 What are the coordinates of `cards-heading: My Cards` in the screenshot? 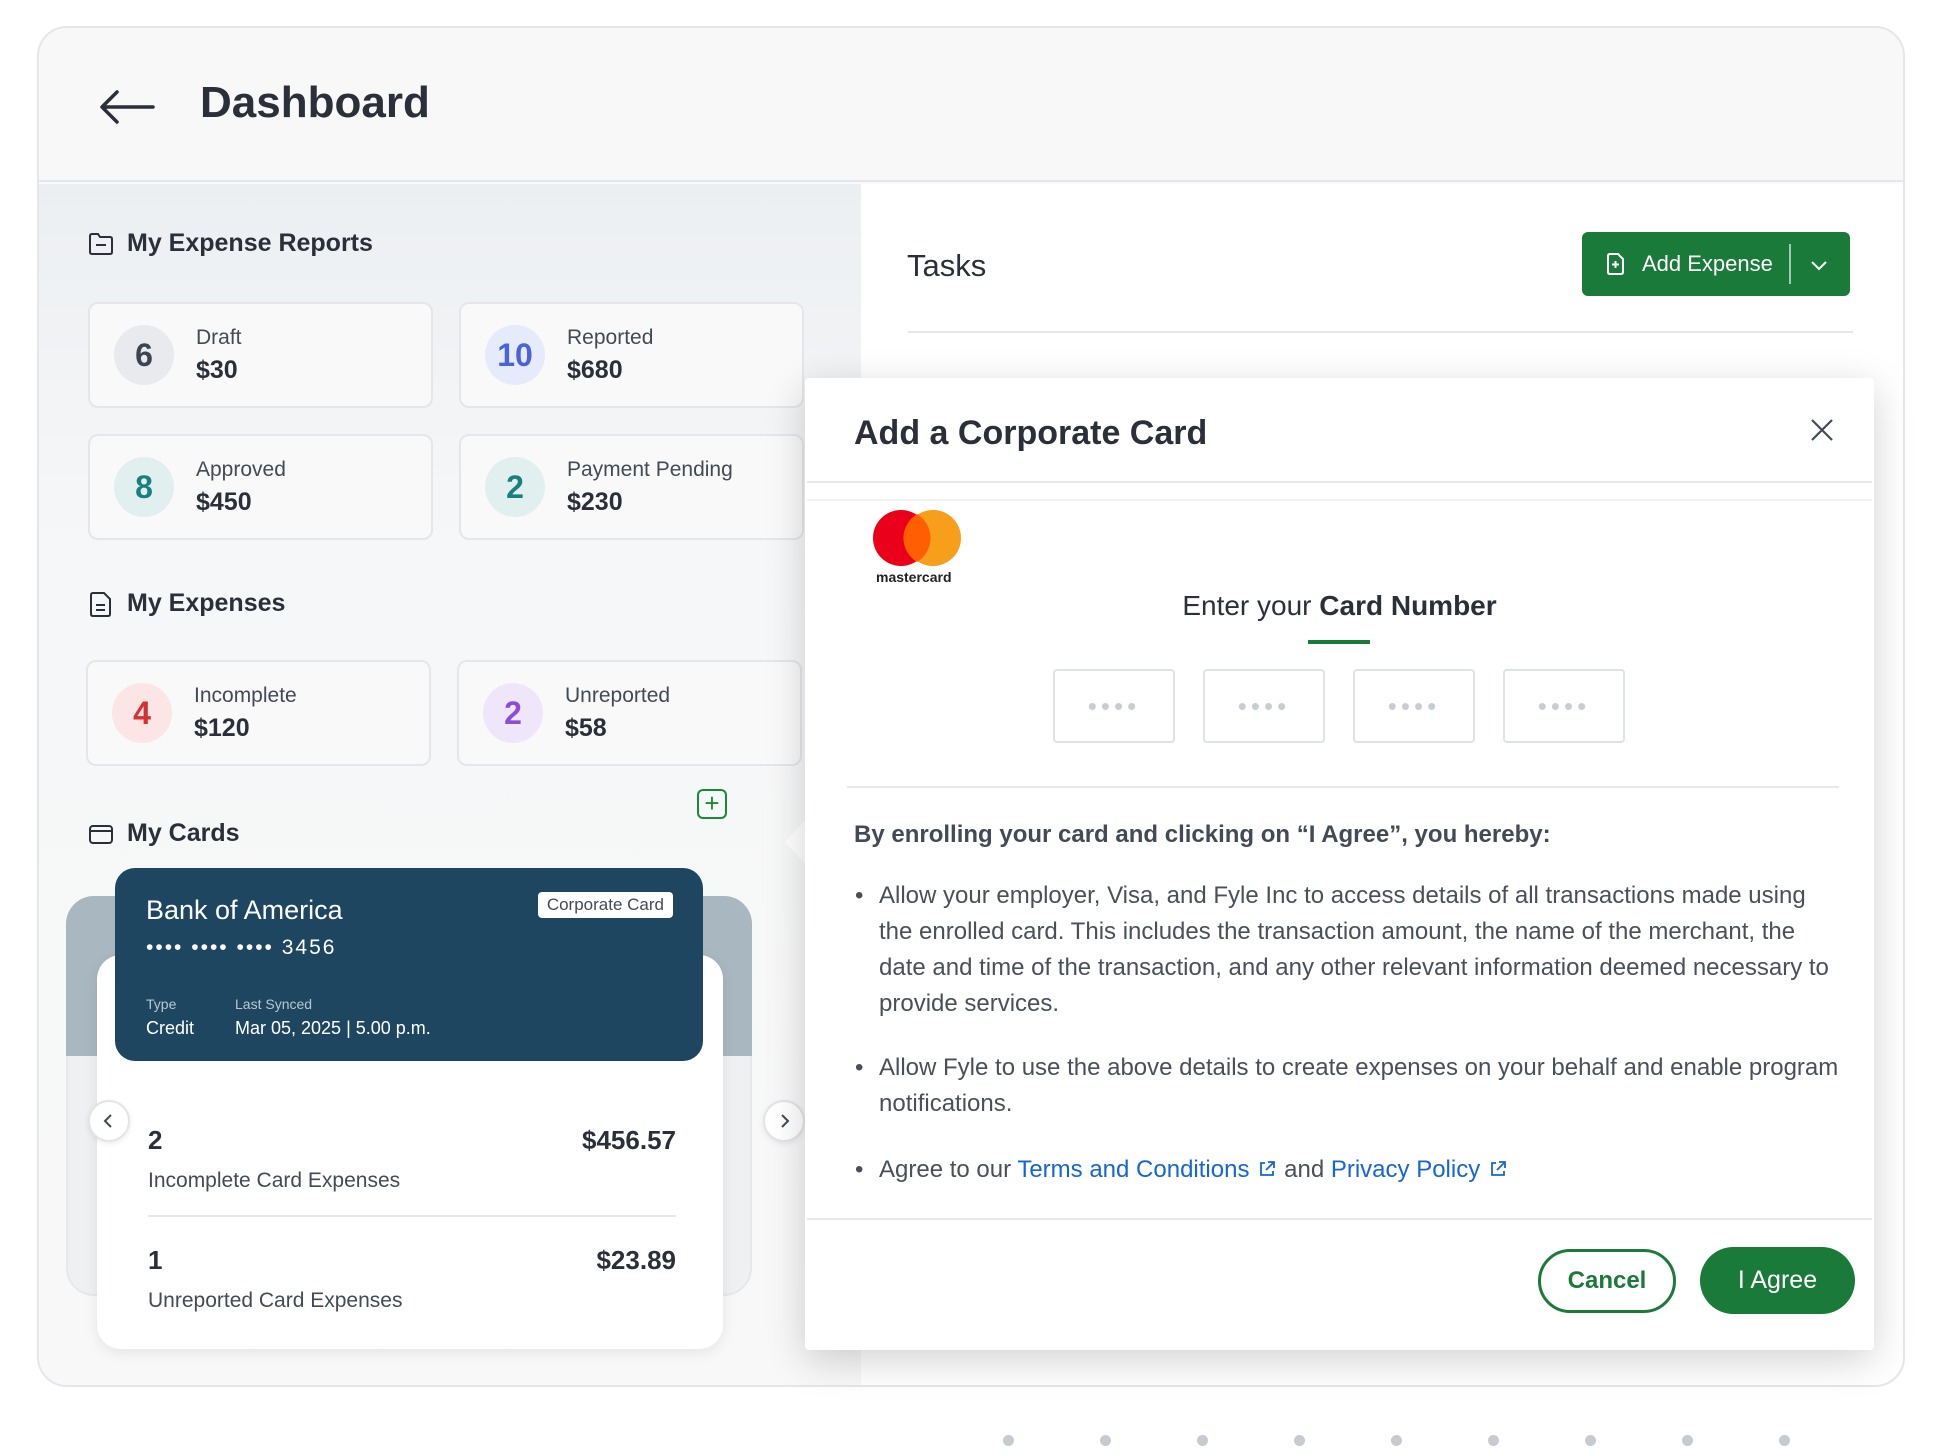 It's located at (163, 833).